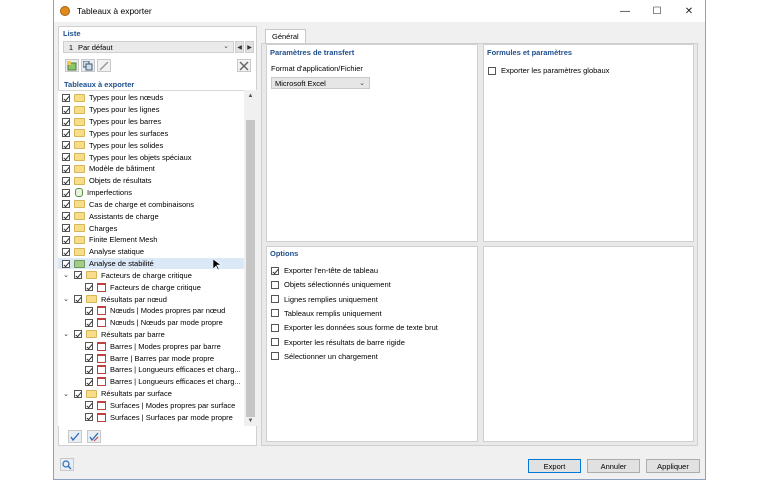 Image resolution: width=760 pixels, height=480 pixels. Describe the element at coordinates (106, 169) in the screenshot. I see `tree-item: Modèle de bâtiment` at that location.